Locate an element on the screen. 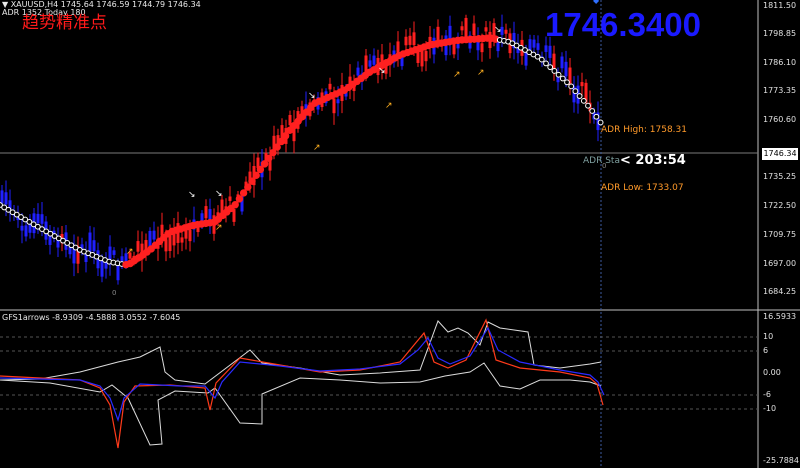 The image size is (800, 468). big-price-display: 1746.3400 is located at coordinates (623, 24).